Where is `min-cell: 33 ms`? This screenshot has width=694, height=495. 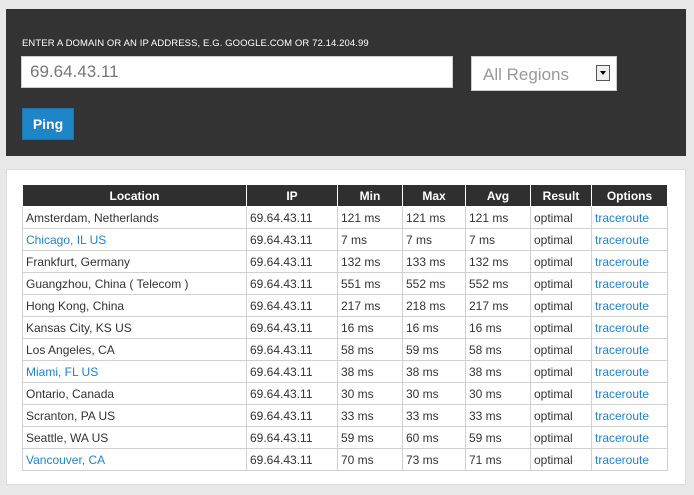 min-cell: 33 ms is located at coordinates (370, 415).